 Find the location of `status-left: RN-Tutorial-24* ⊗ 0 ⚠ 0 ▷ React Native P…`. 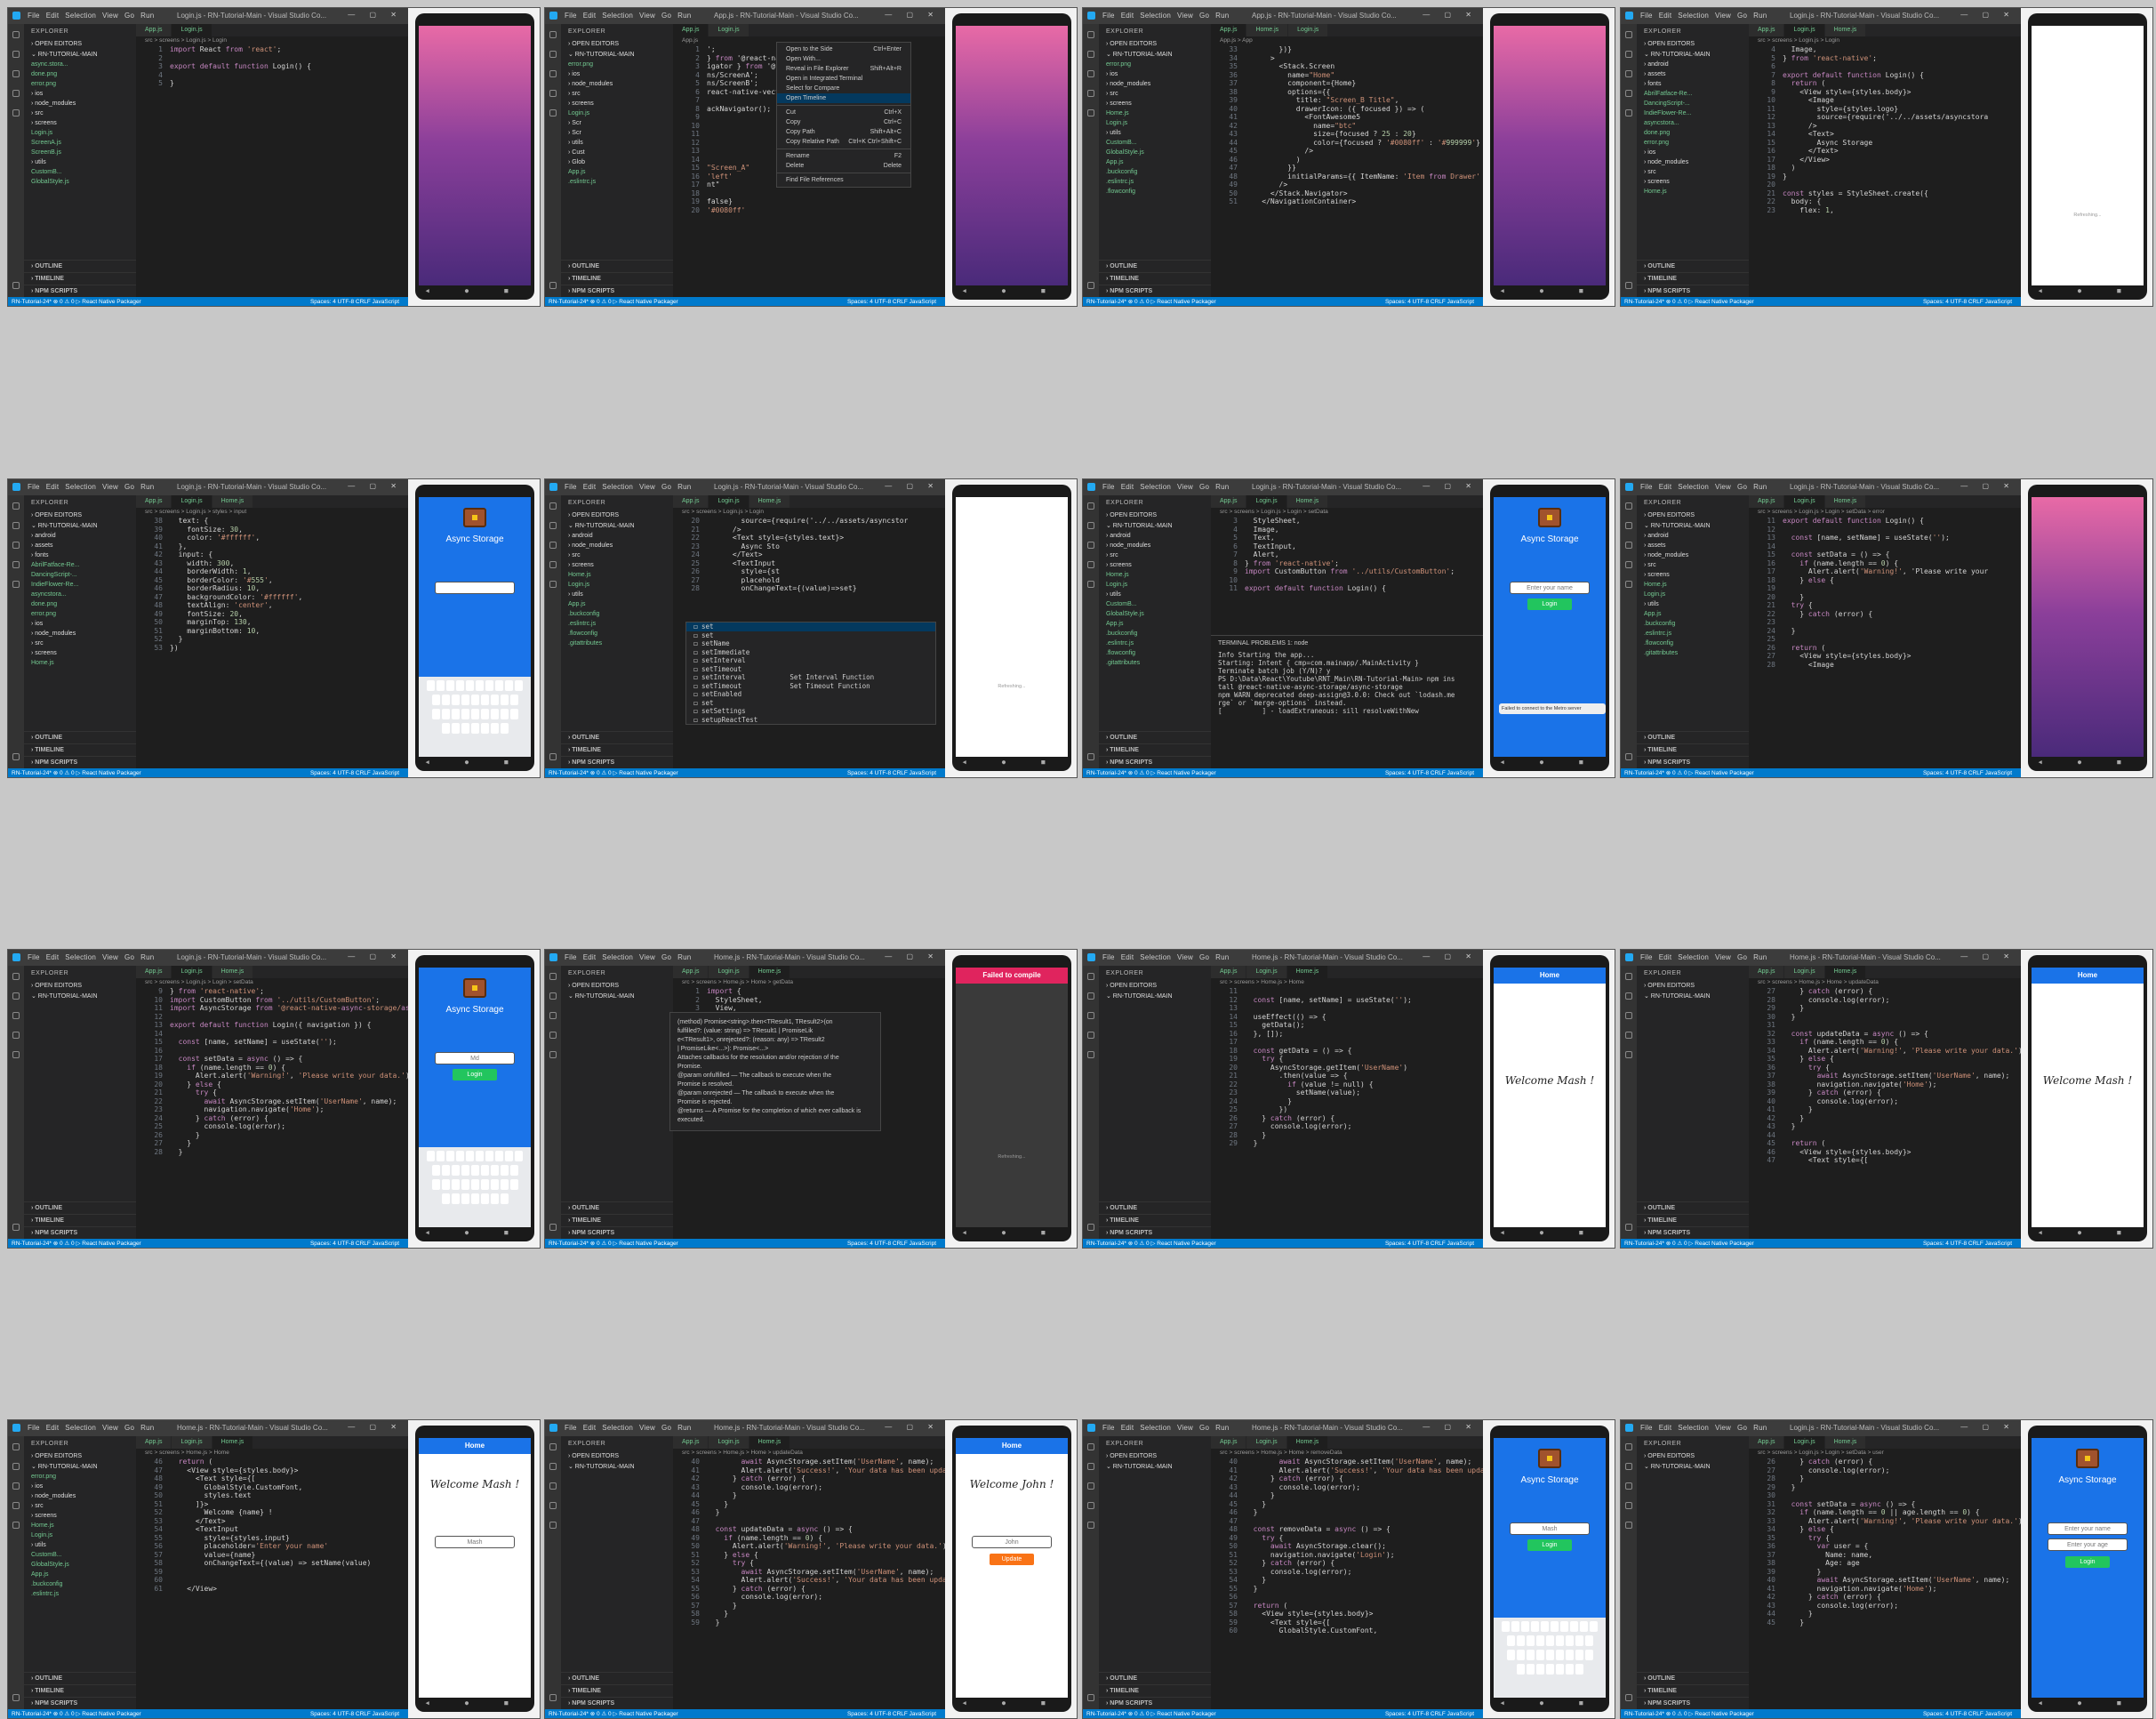

status-left: RN-Tutorial-24* ⊗ 0 ⚠ 0 ▷ React Native P… is located at coordinates (77, 301).